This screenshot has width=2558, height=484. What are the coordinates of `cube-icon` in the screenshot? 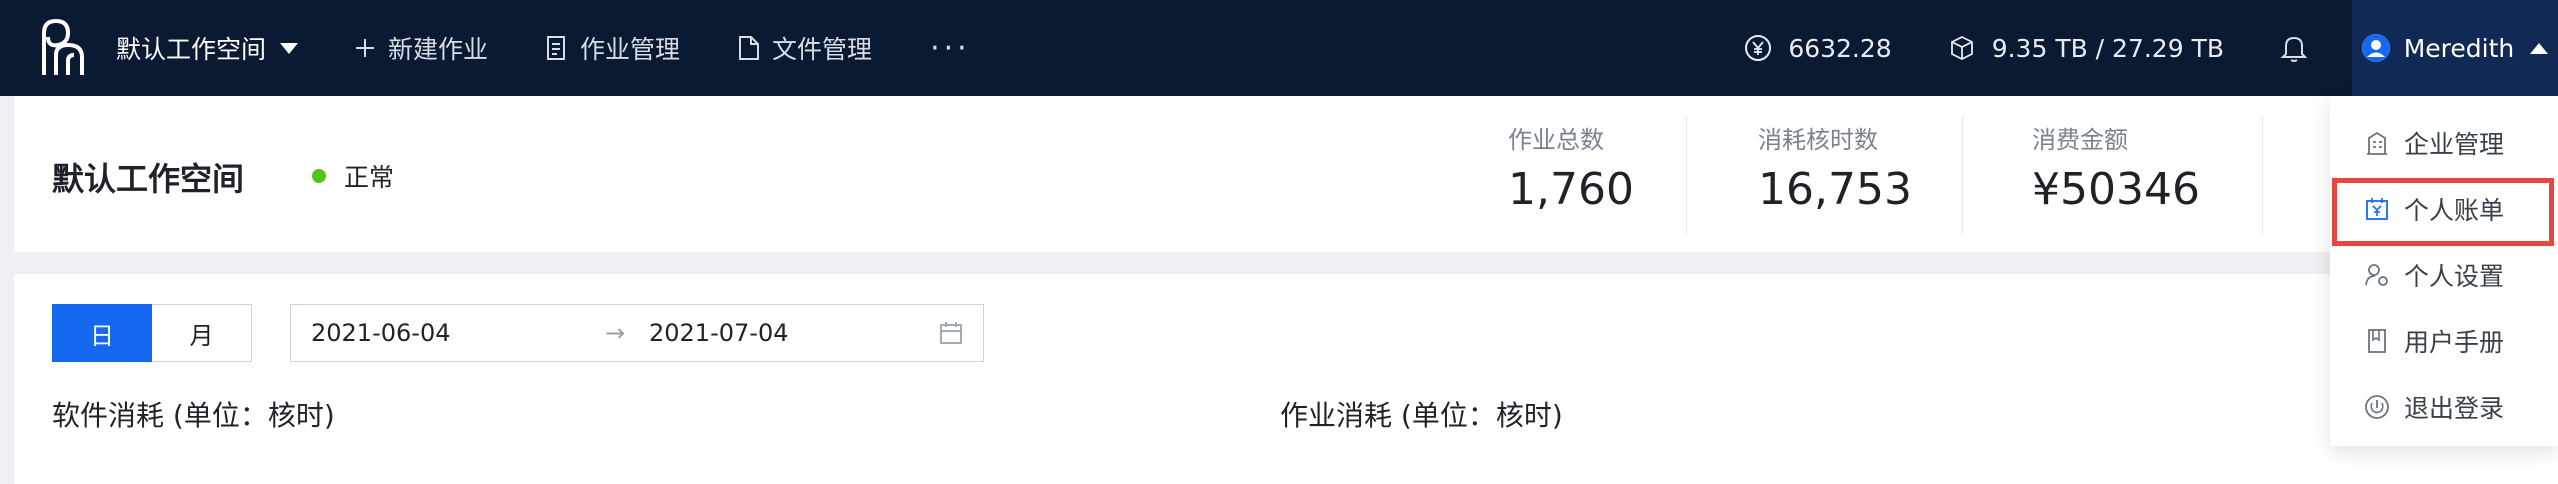 It's located at (1961, 48).